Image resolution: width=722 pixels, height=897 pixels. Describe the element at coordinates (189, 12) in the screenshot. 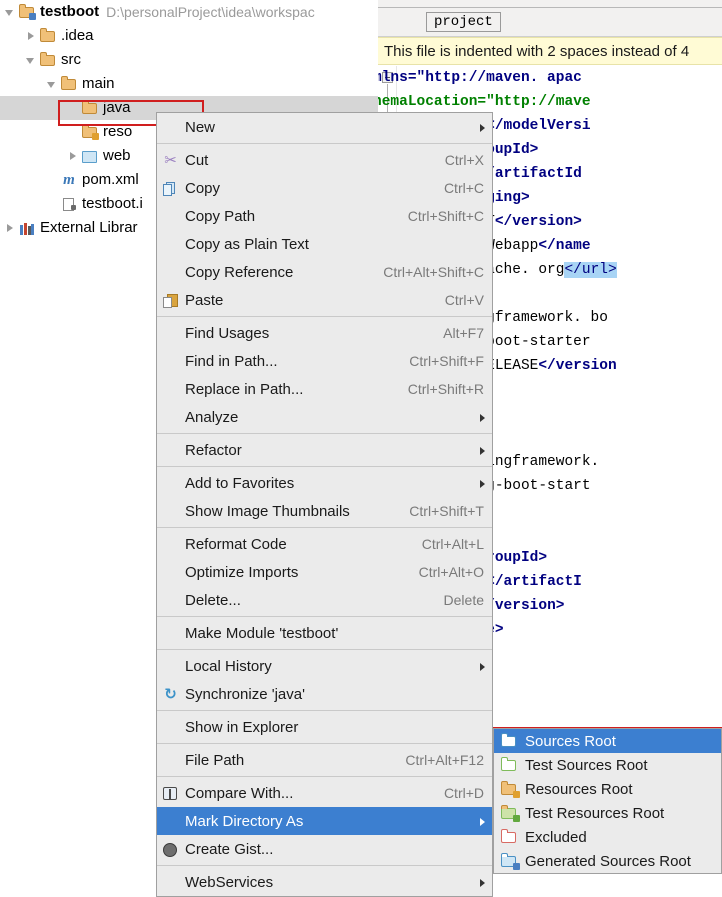

I see `tree-item-testboot: testboot D:\personalProject\idea\workspac` at that location.